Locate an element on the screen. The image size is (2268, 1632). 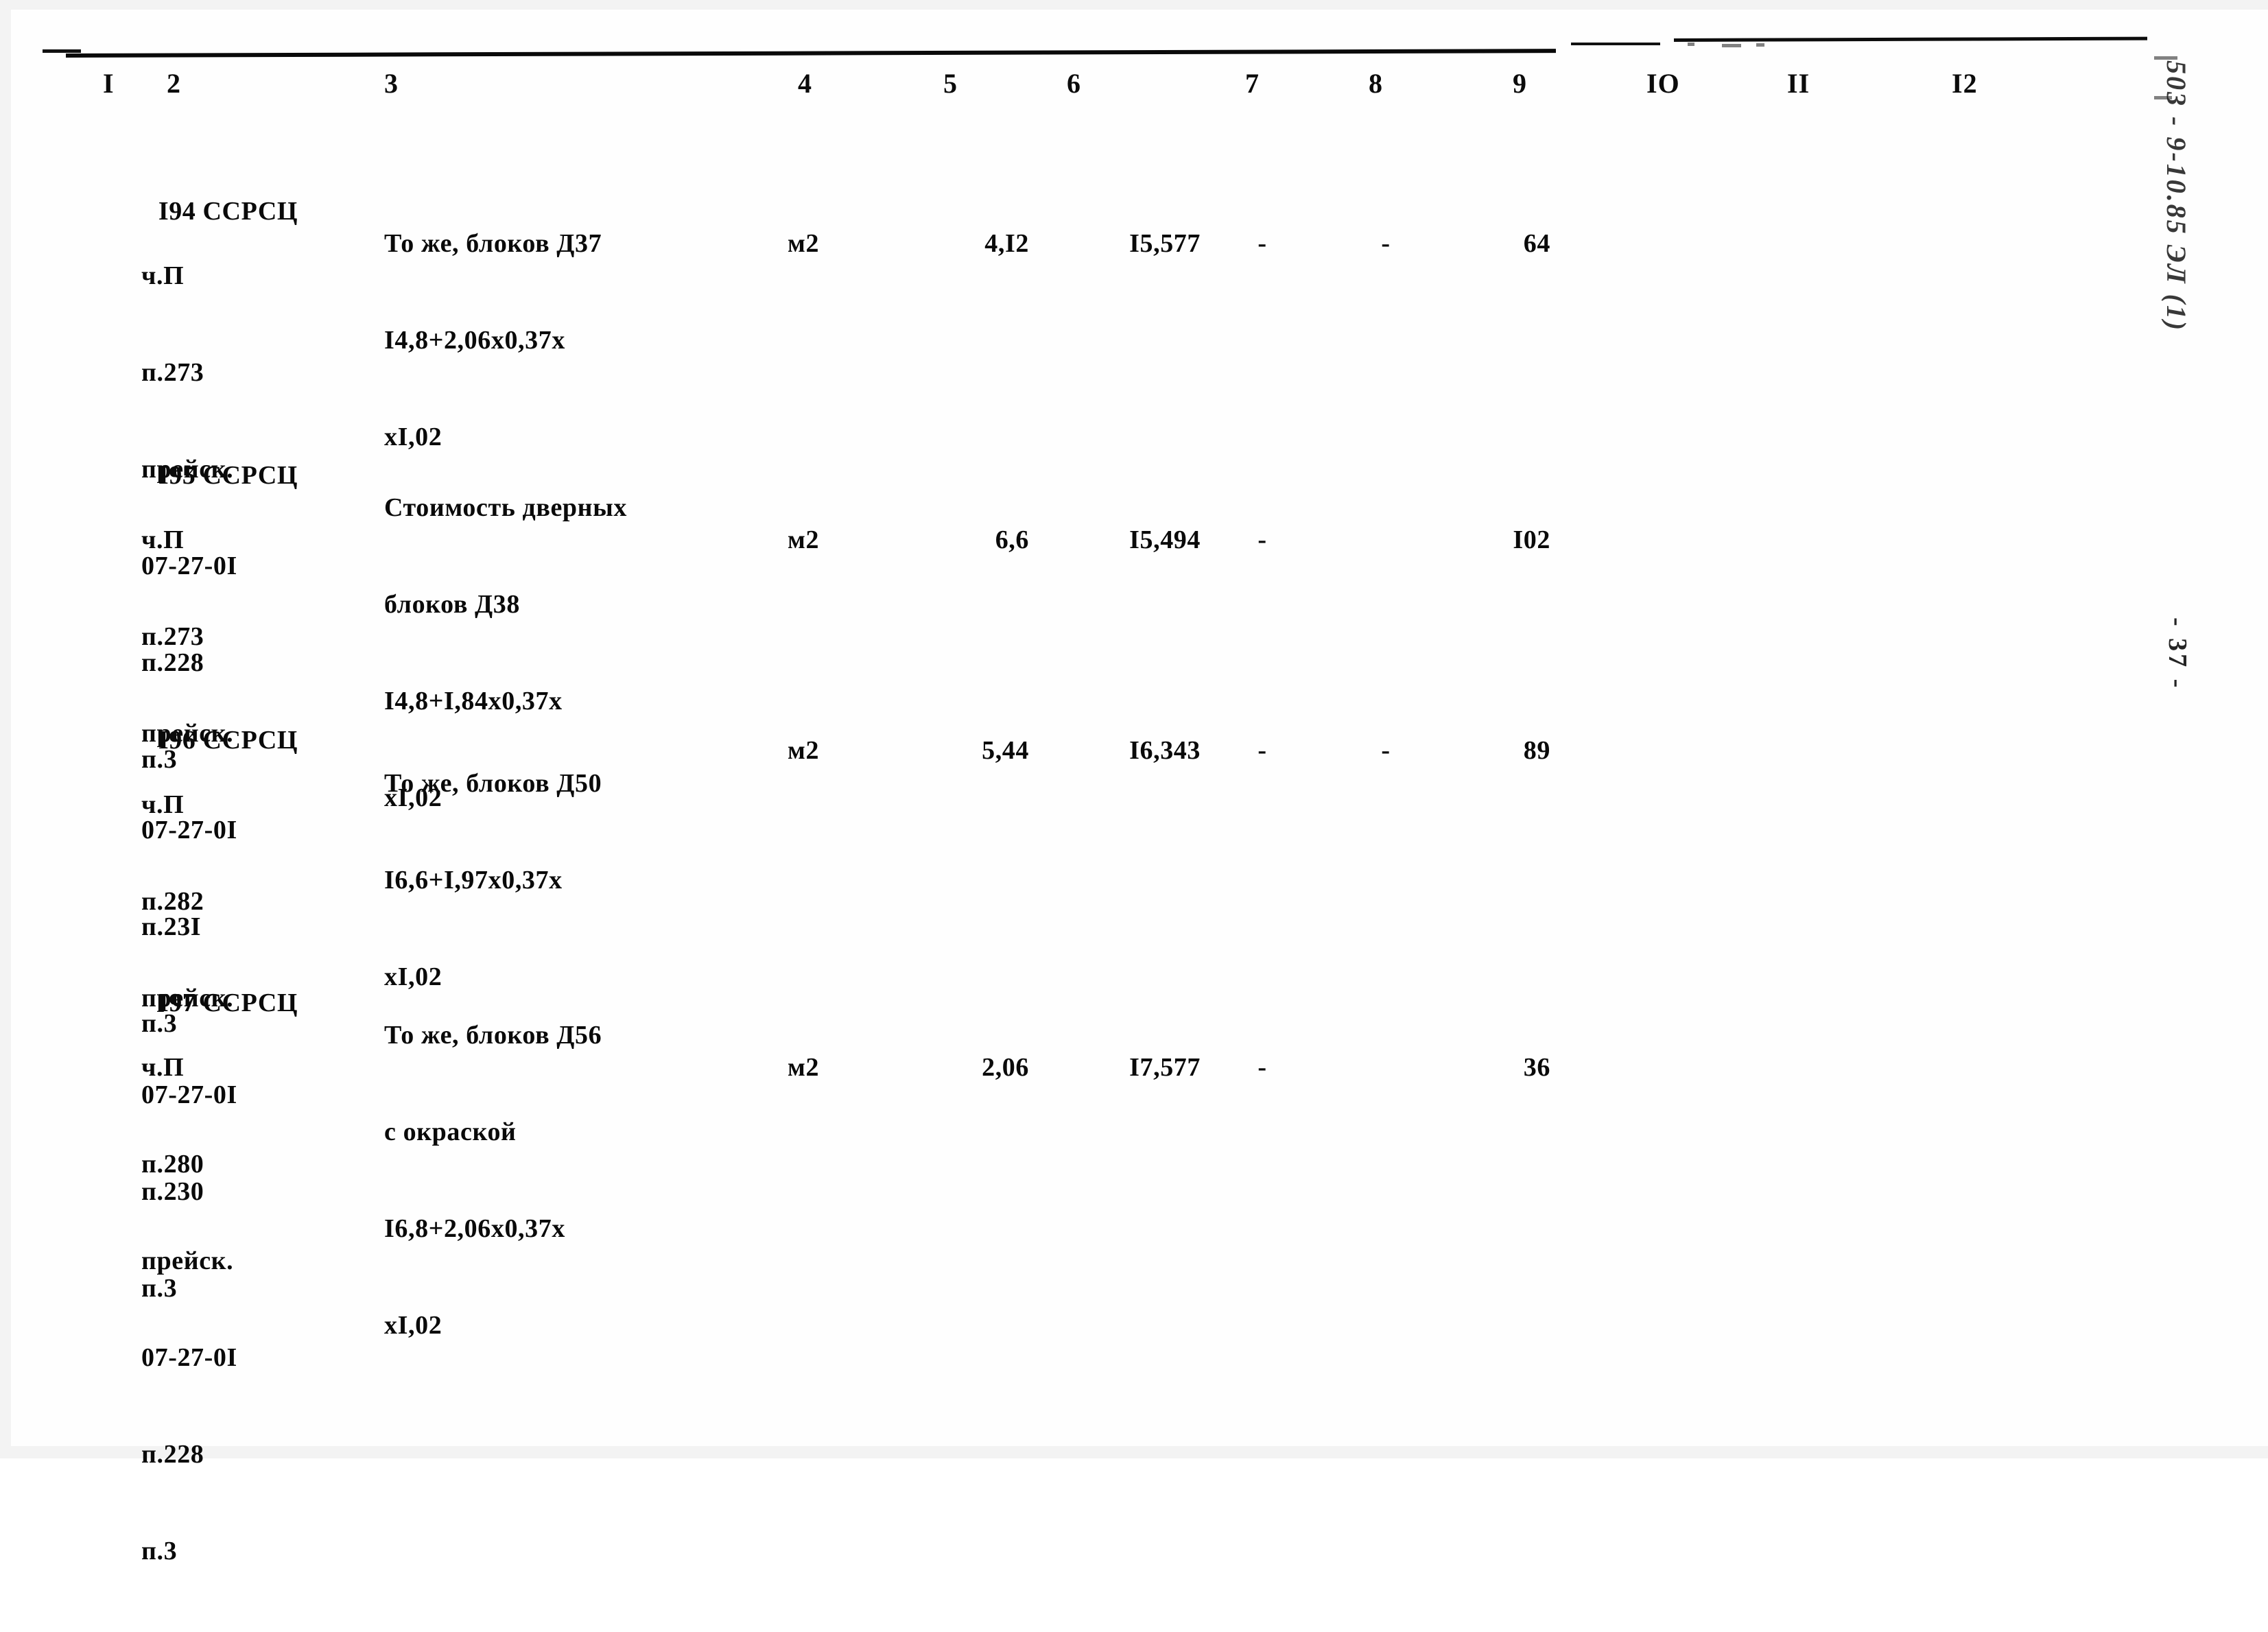
row-number: I97 is located at coordinates (177, 1003).